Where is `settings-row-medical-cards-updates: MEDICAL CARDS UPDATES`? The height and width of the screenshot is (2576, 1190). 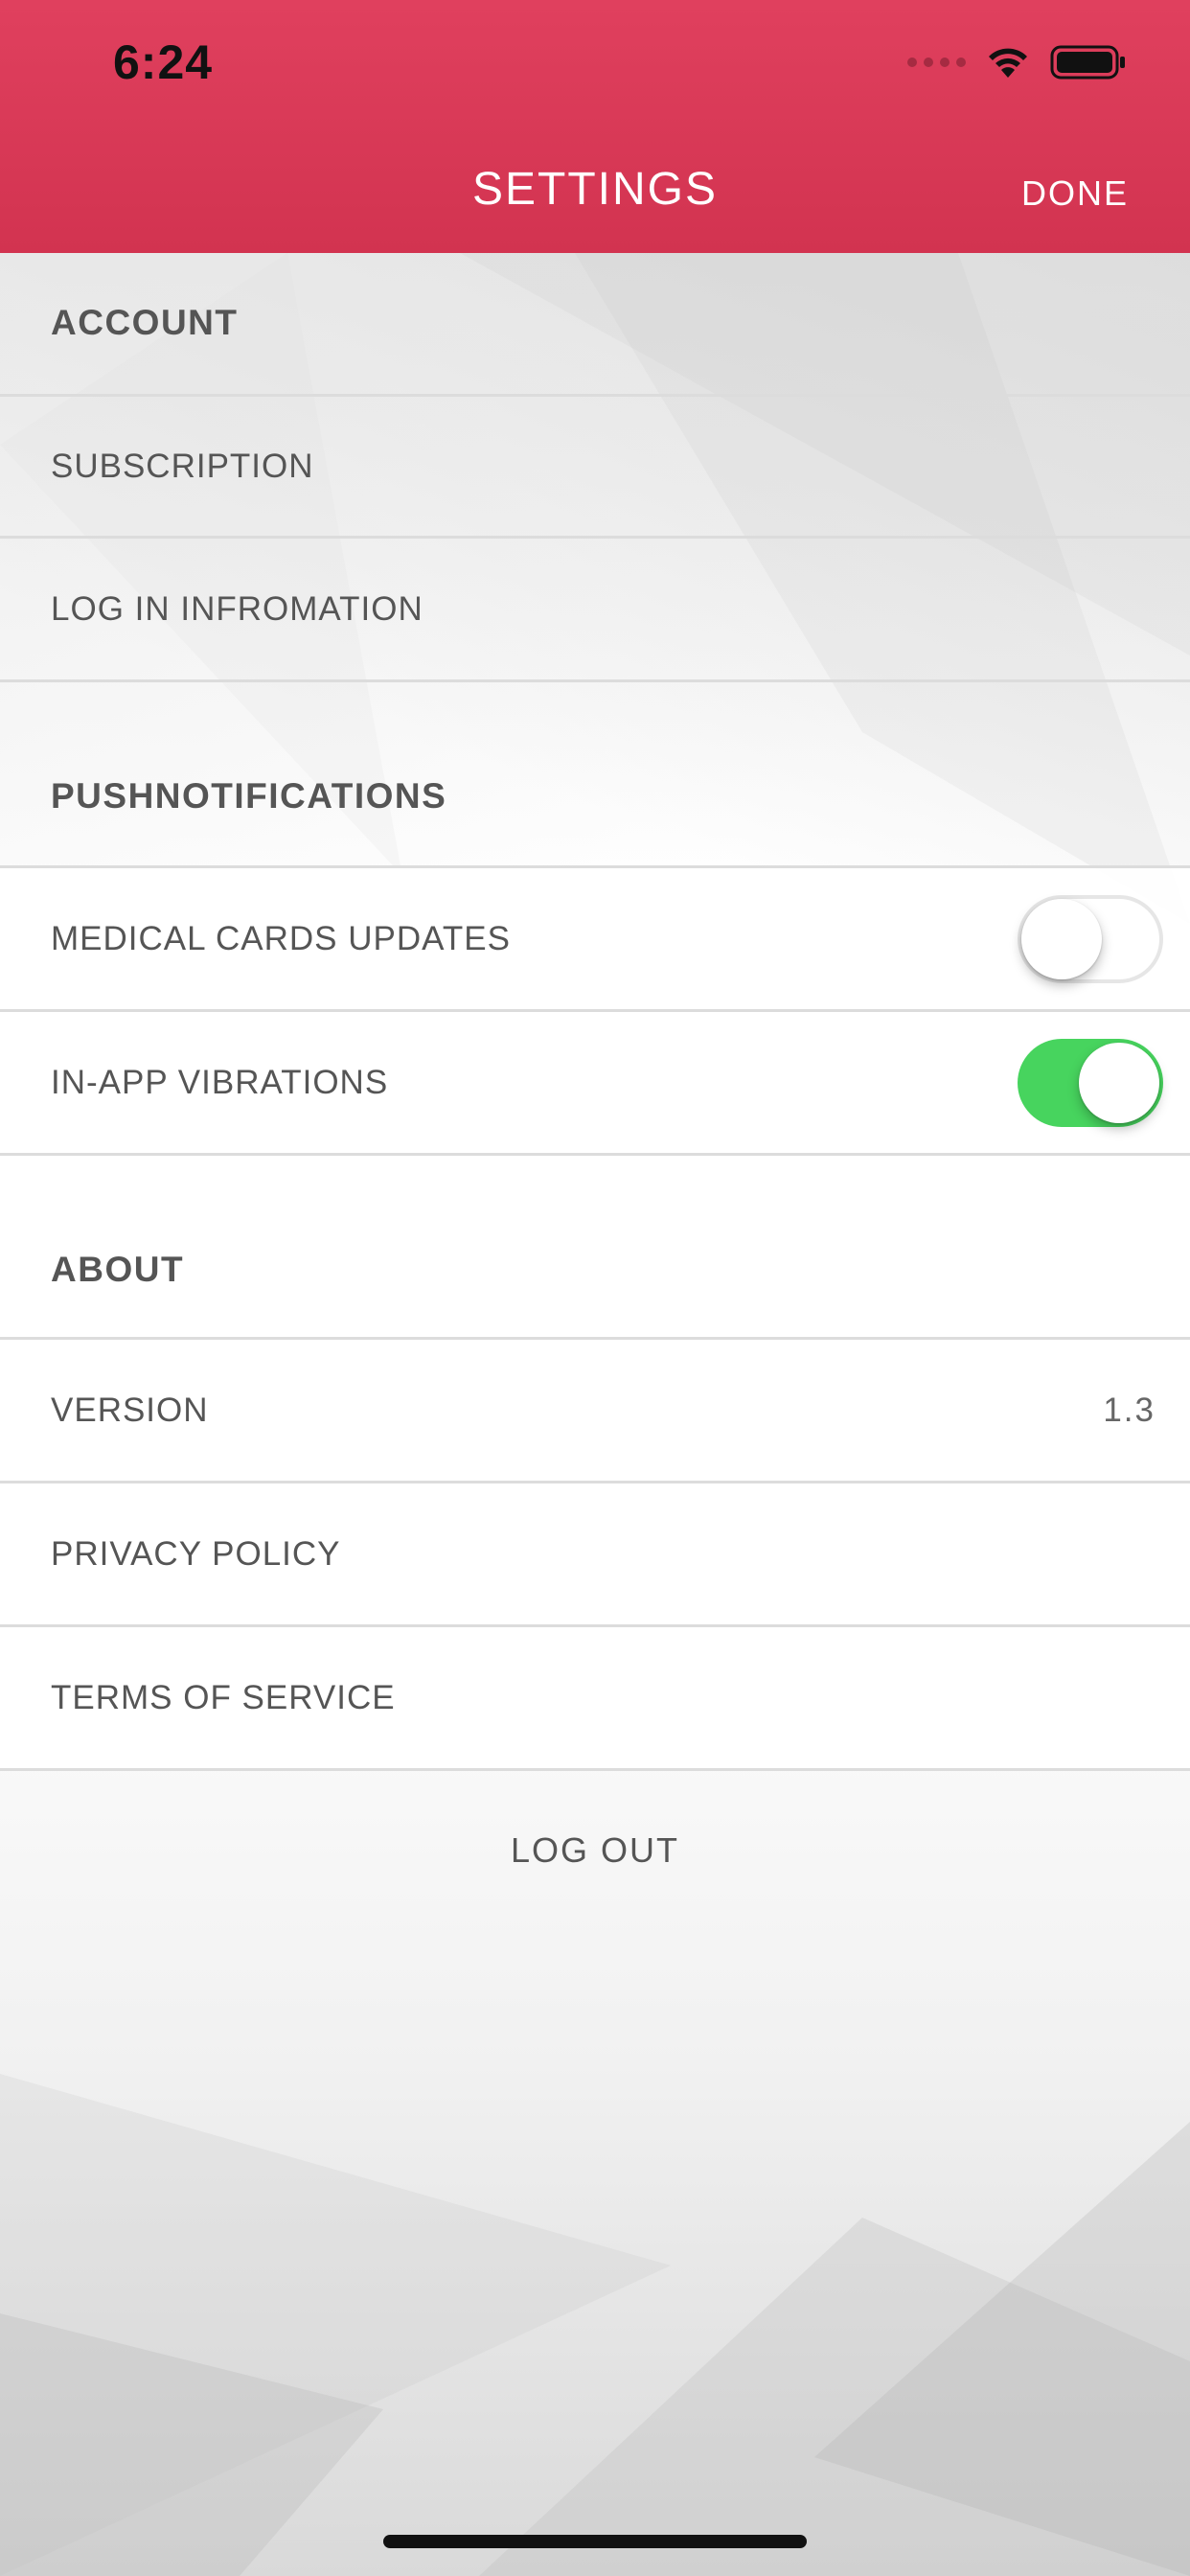
settings-row-medical-cards-updates: MEDICAL CARDS UPDATES is located at coordinates (595, 940).